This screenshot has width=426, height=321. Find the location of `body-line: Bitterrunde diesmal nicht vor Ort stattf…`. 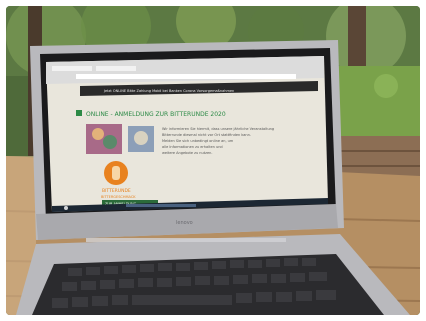

body-line: Bitterrunde diesmal nicht vor Ort stattf… is located at coordinates (206, 135).